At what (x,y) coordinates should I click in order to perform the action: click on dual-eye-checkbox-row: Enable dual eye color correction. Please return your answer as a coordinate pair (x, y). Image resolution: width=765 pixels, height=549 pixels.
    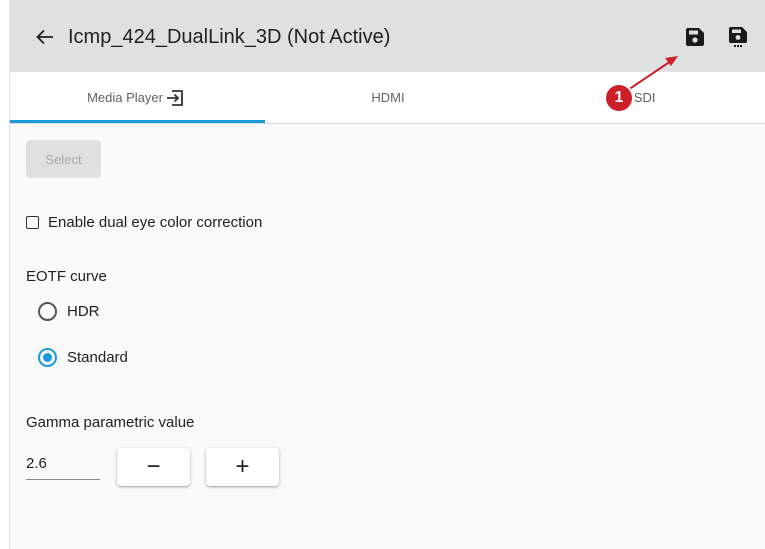
    Looking at the image, I should click on (144, 222).